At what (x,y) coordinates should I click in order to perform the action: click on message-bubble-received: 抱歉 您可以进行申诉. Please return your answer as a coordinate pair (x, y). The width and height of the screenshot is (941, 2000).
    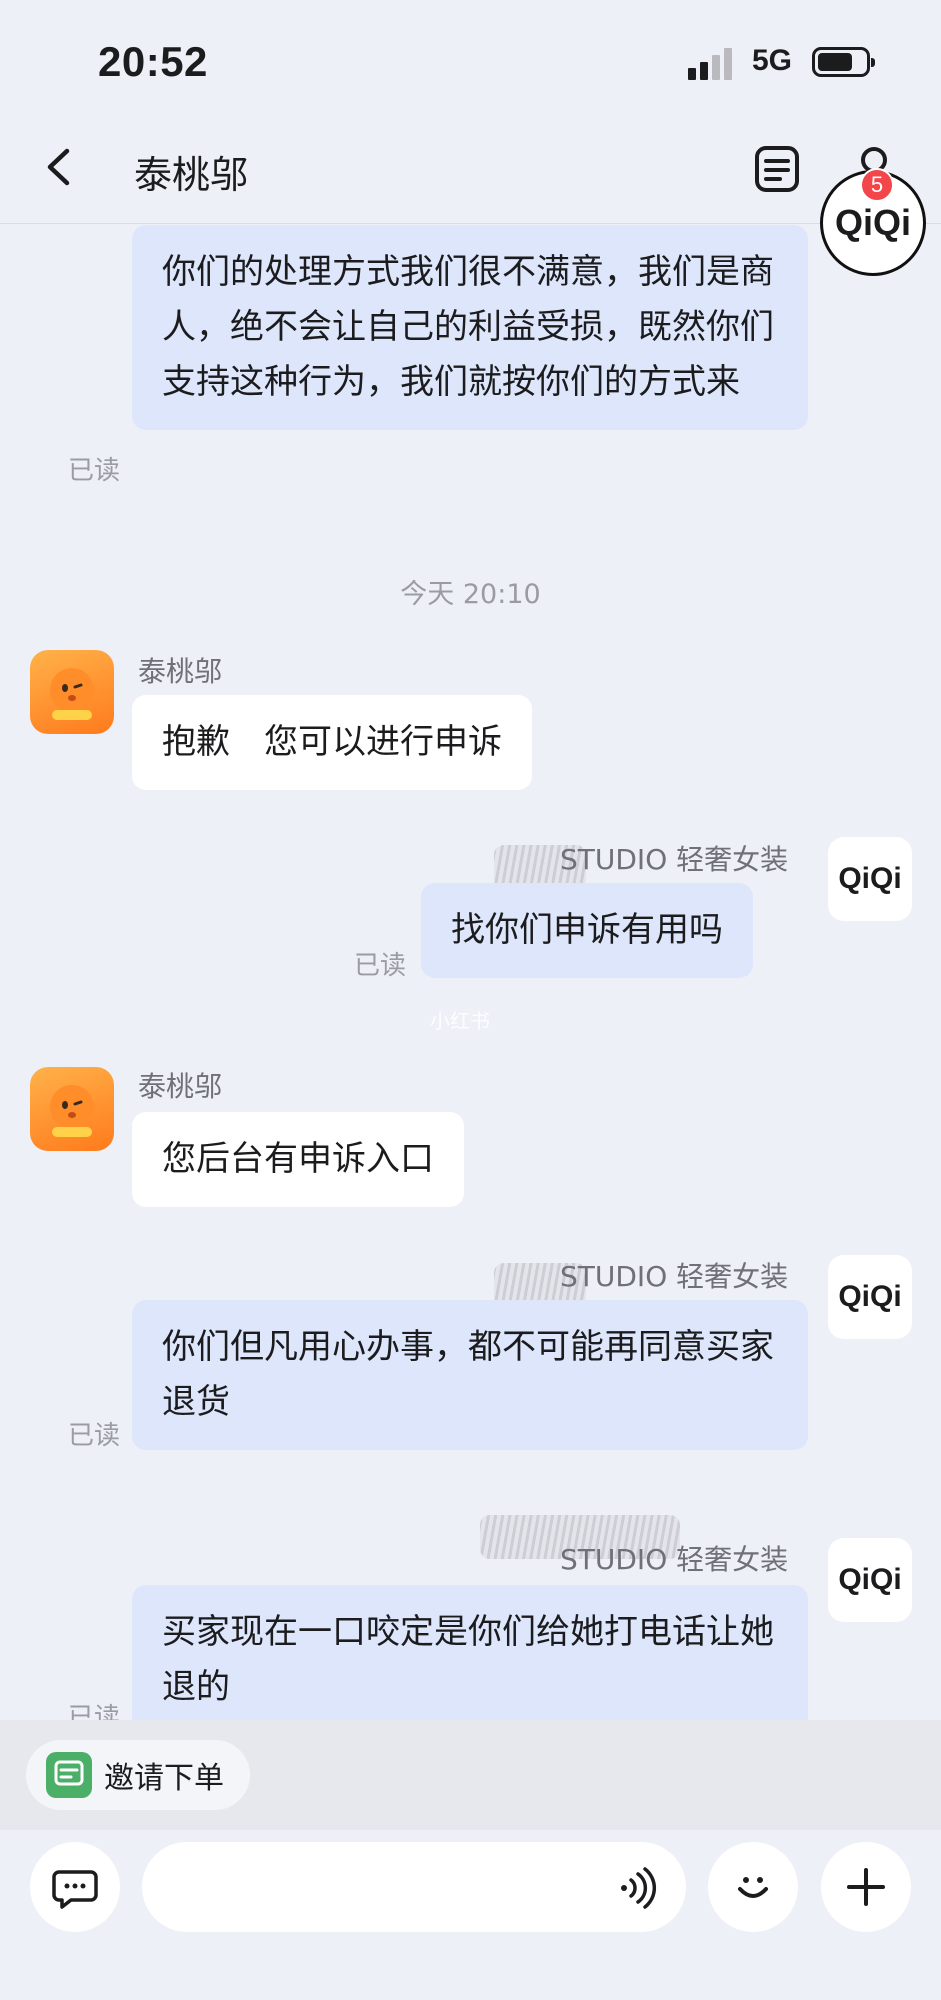
    Looking at the image, I should click on (332, 742).